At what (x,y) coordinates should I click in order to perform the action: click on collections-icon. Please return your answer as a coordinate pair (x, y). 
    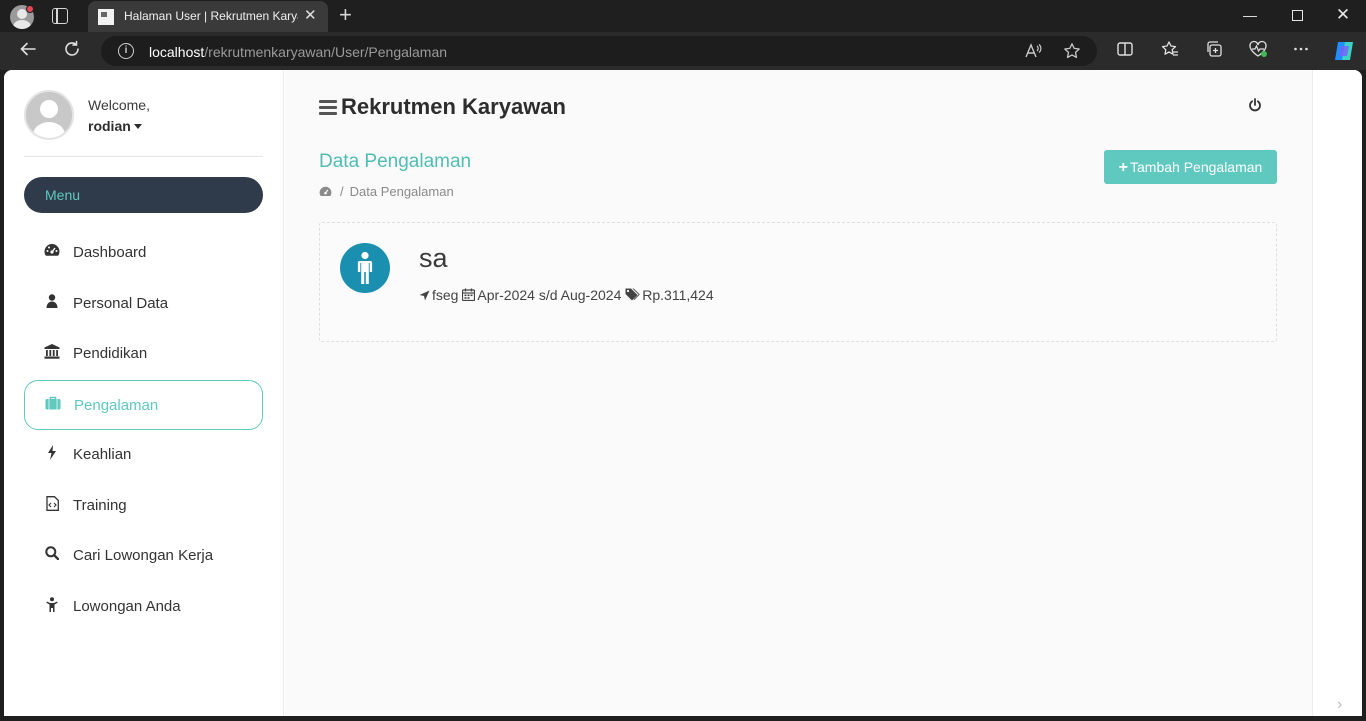
    Looking at the image, I should click on (1214, 51).